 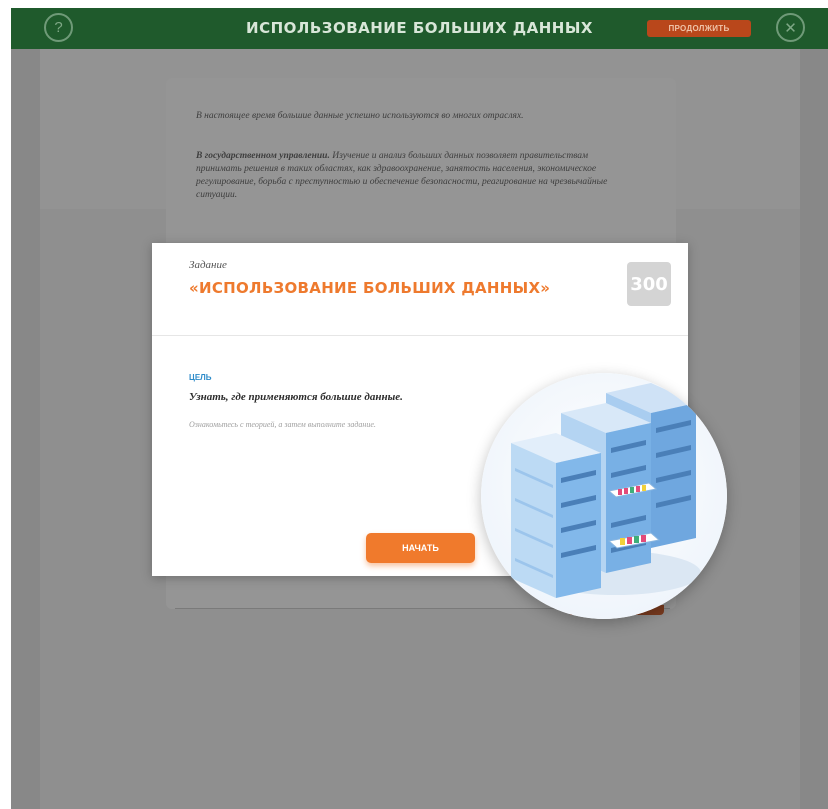 What do you see at coordinates (200, 377) in the screenshot?
I see `goal-label: ЦЕЛЬ` at bounding box center [200, 377].